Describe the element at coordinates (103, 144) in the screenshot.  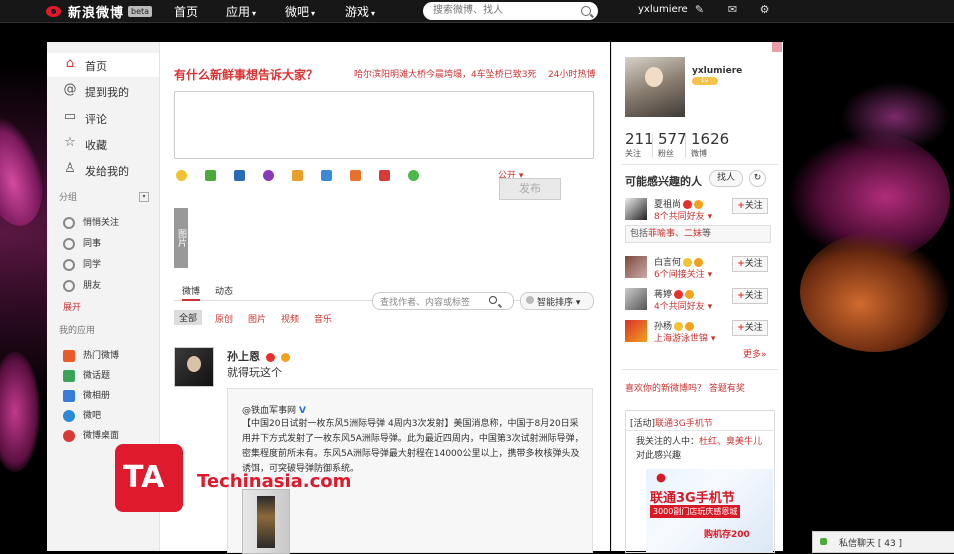
I see `sidebar-item-favorites: ☆ 收藏` at that location.